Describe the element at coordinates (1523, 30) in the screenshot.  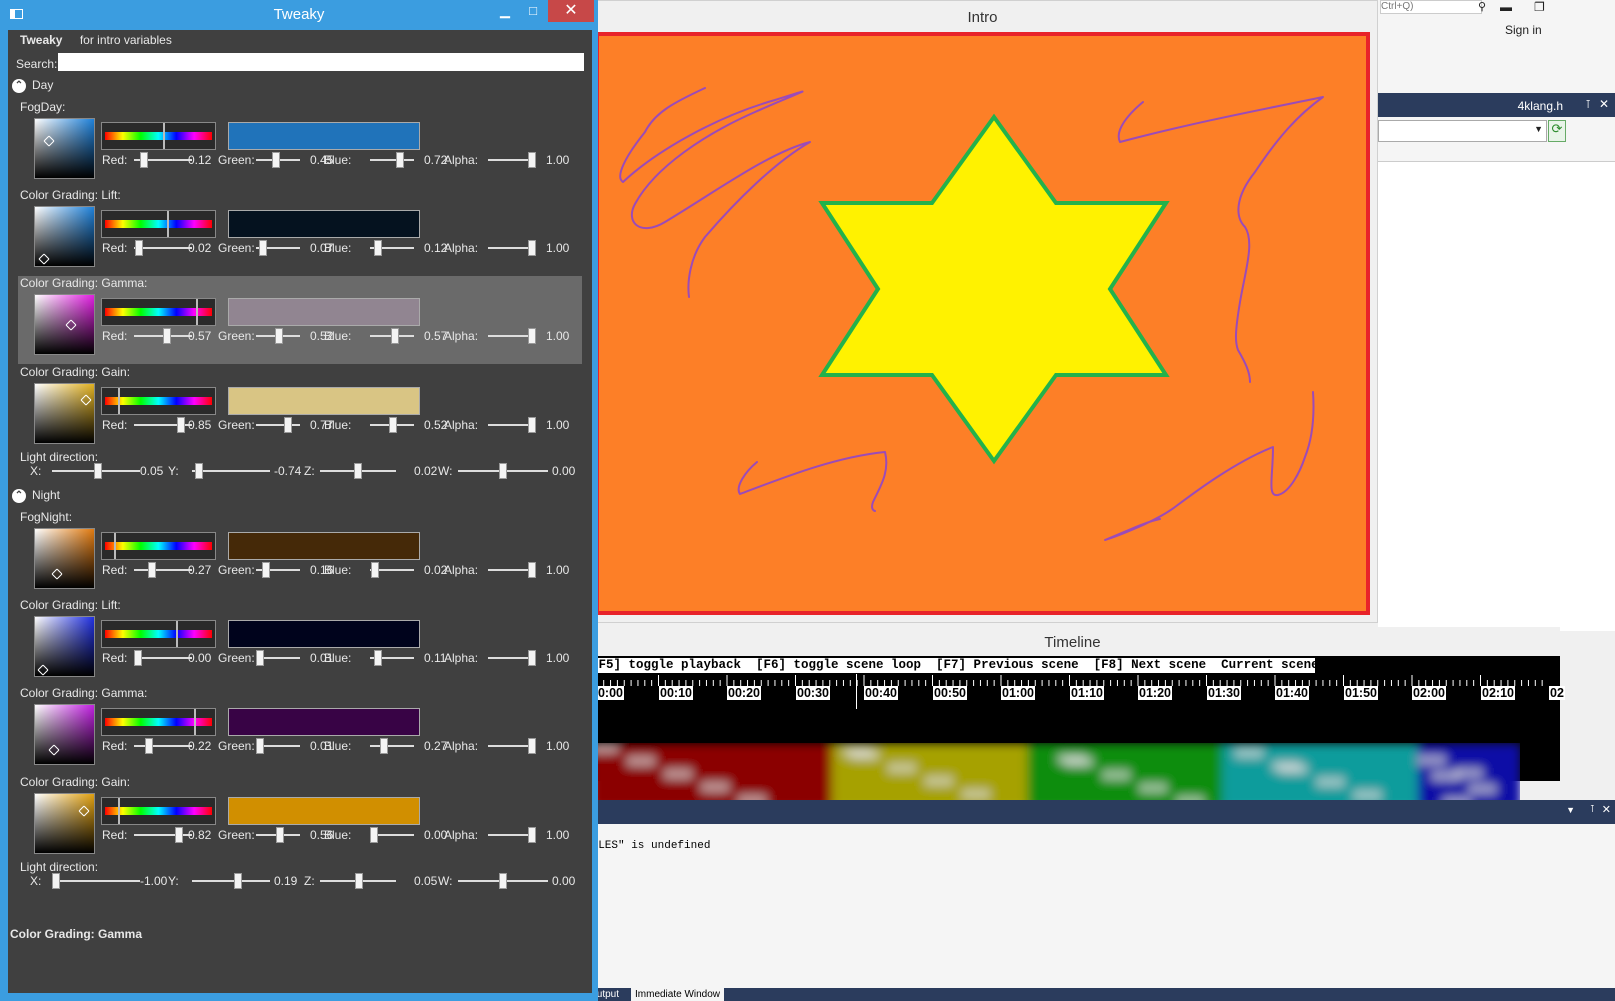
I see `sign-in-link: Sign in` at that location.